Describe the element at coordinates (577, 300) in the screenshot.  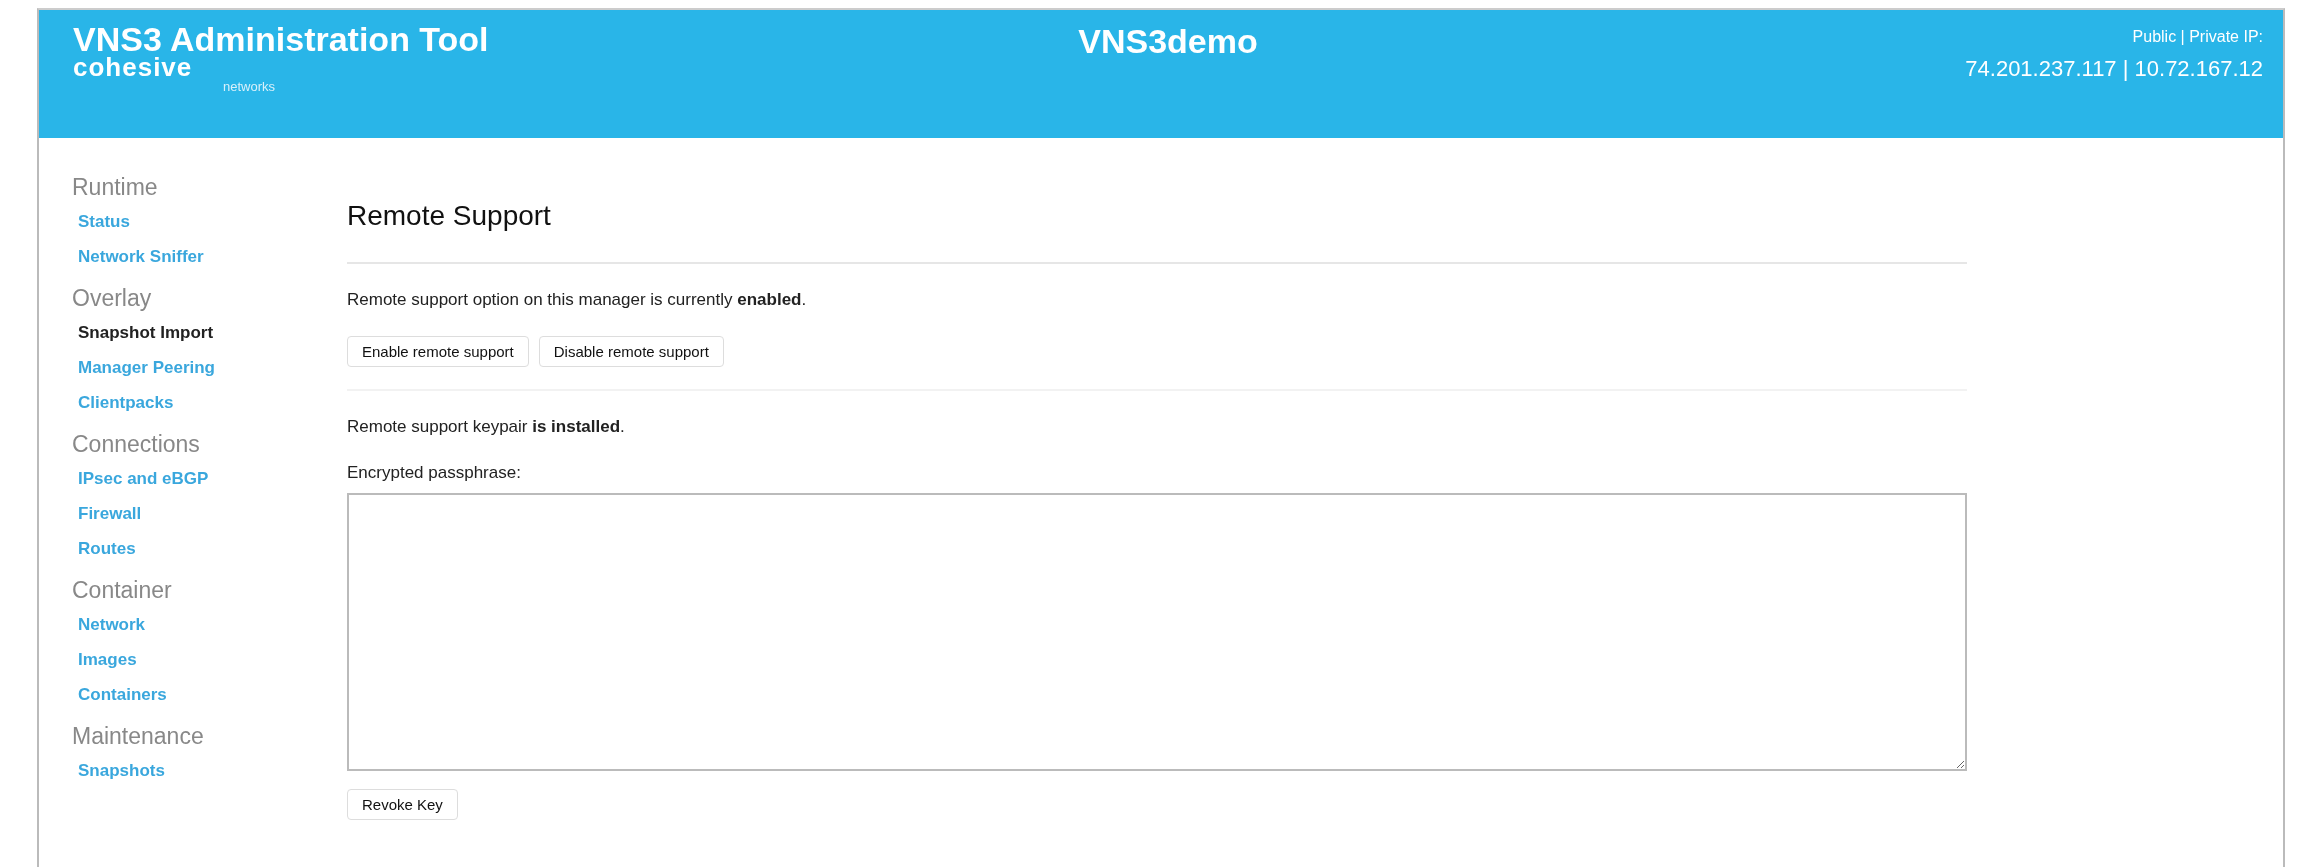
I see `status-text: Remote support option on this manager is currently enabled.` at that location.